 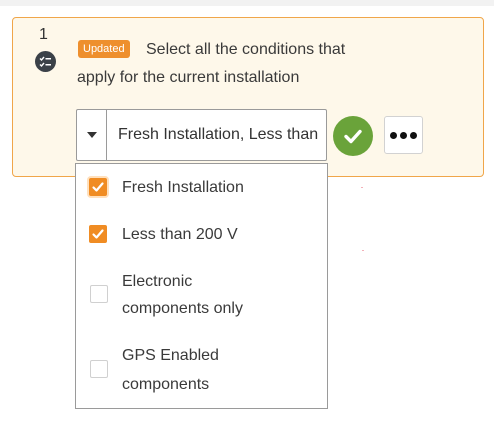 I want to click on option-checkbox-less-than-200v, so click(x=98, y=234).